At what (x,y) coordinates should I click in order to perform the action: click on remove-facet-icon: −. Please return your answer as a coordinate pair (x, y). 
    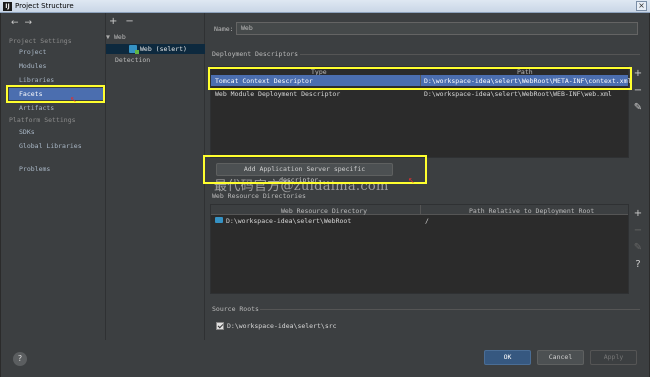
    Looking at the image, I should click on (129, 21).